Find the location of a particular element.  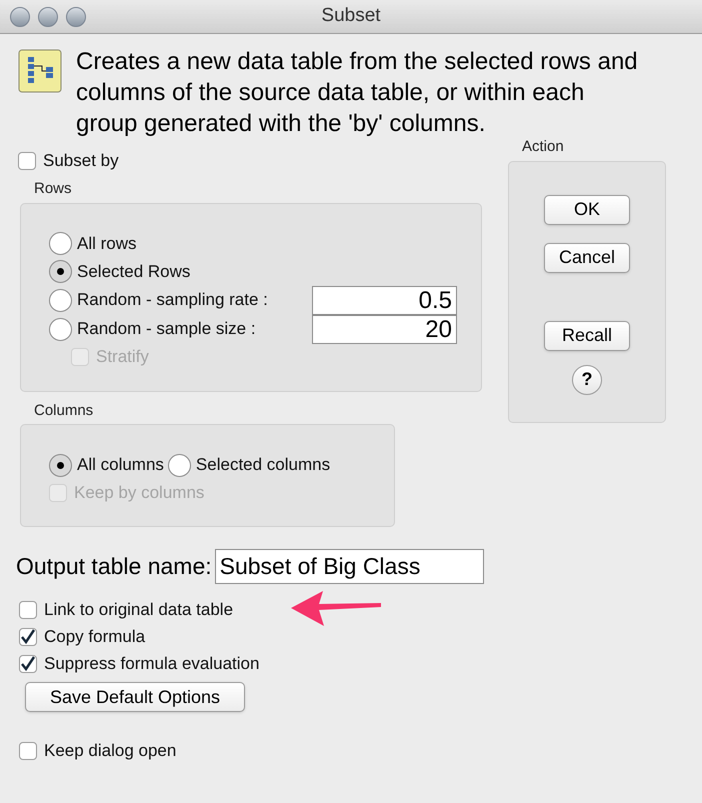

number-field: 20 is located at coordinates (384, 329).